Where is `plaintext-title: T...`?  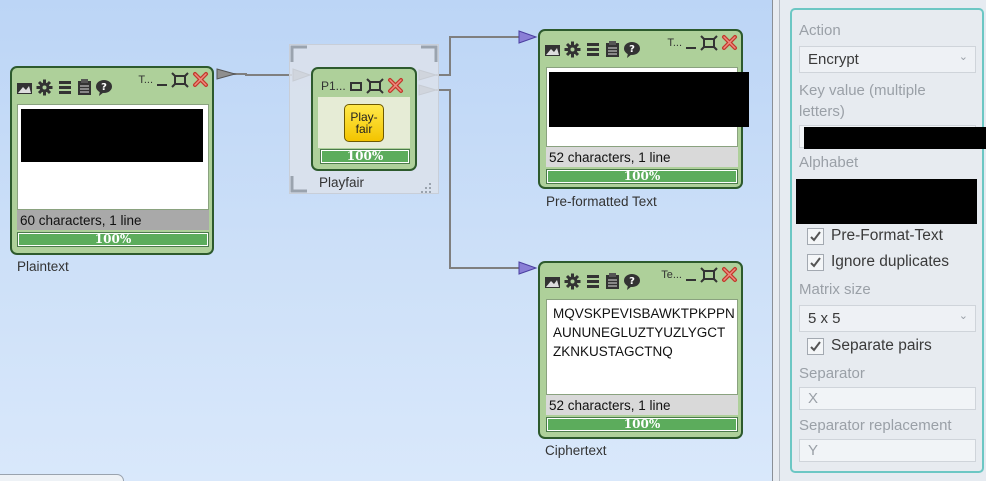
plaintext-title: T... is located at coordinates (145, 79).